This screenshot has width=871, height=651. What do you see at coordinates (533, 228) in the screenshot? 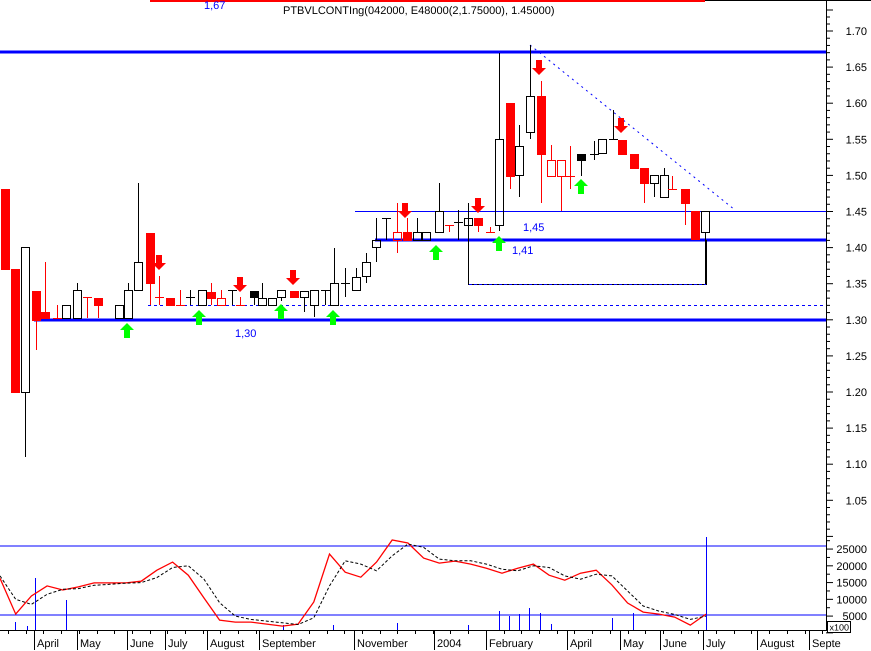
I see `price-level-label: 1,45` at bounding box center [533, 228].